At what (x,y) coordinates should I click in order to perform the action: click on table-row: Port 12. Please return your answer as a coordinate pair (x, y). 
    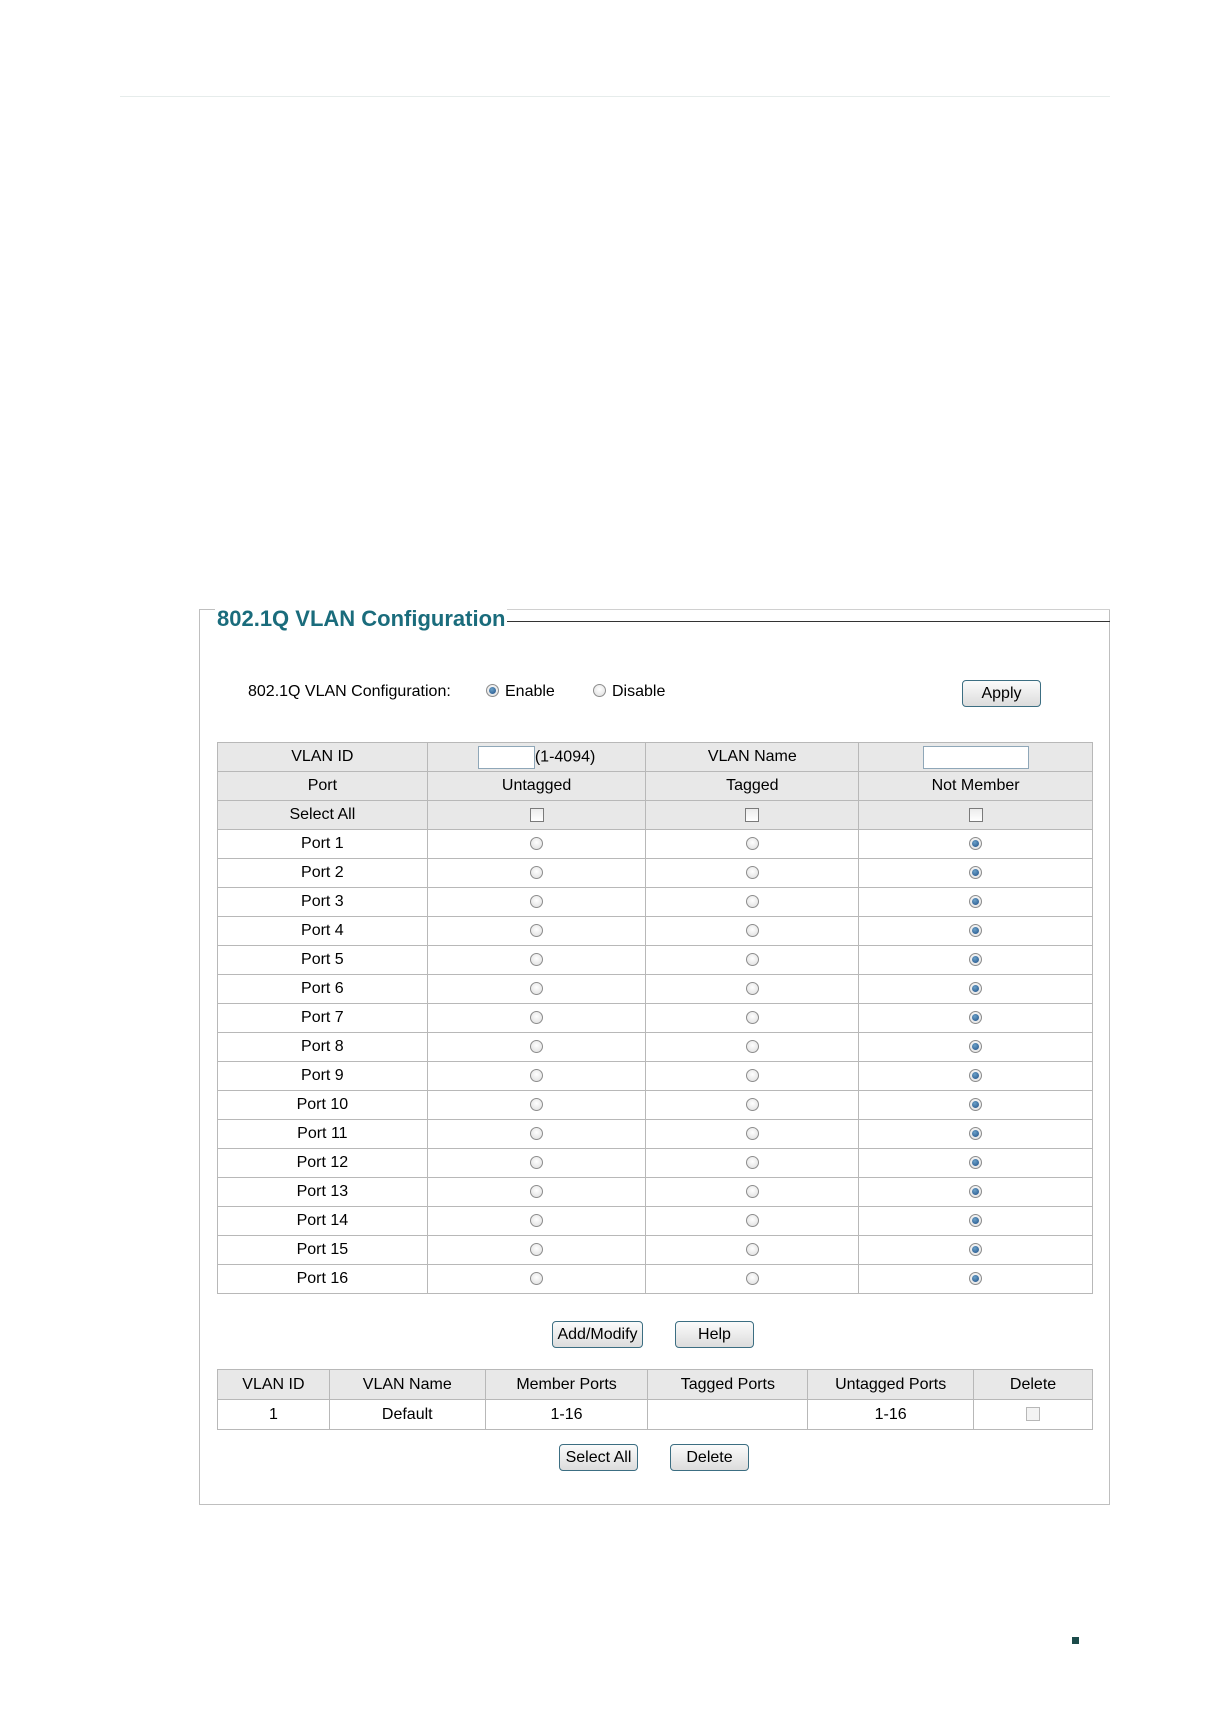
    Looking at the image, I should click on (655, 1163).